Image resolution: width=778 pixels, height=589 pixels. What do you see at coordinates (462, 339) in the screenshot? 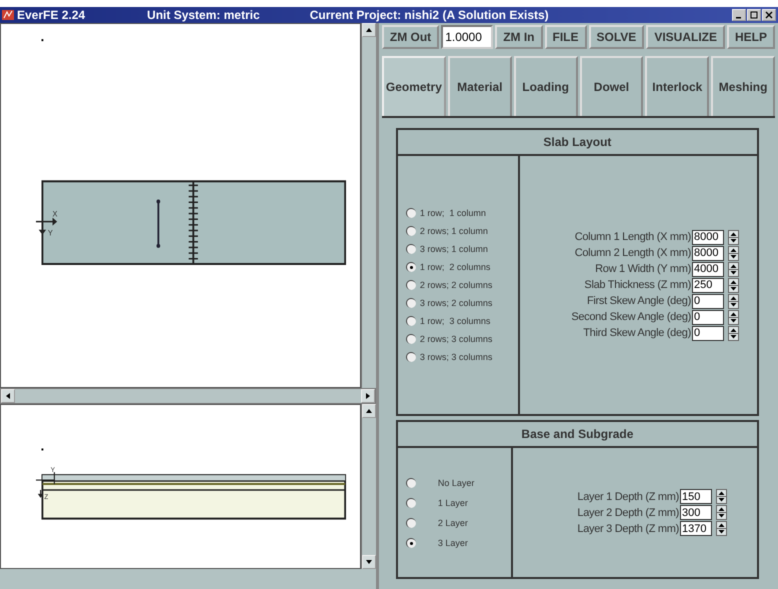
I see `layout-radio-option: 2 rows; 3 columns` at bounding box center [462, 339].